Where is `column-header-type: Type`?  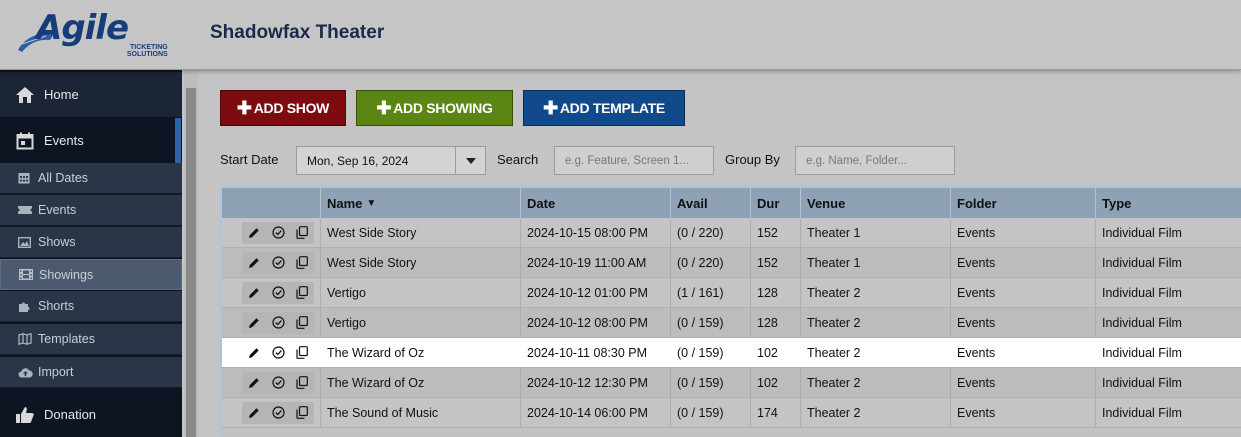
column-header-type: Type is located at coordinates (1168, 203).